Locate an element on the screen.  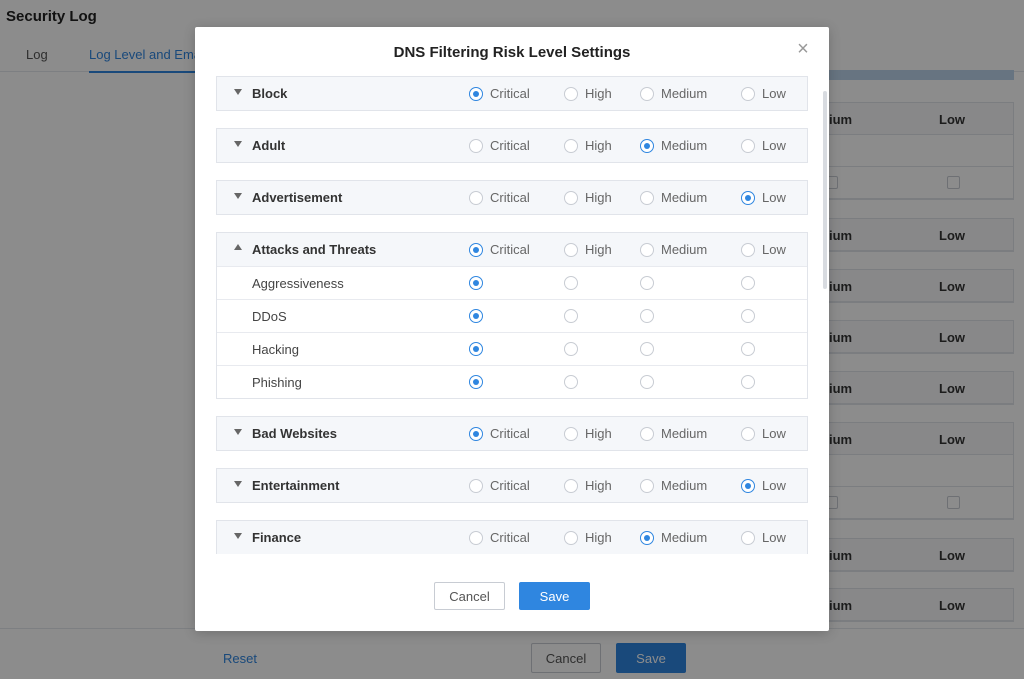
category-header: Advertisement Critical High Medium Low is located at coordinates (512, 197).